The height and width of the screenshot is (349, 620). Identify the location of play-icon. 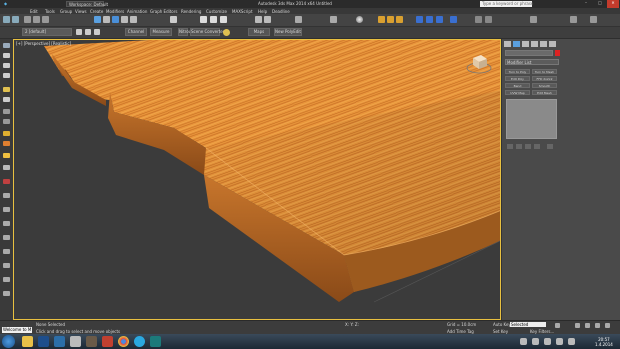
(557, 325).